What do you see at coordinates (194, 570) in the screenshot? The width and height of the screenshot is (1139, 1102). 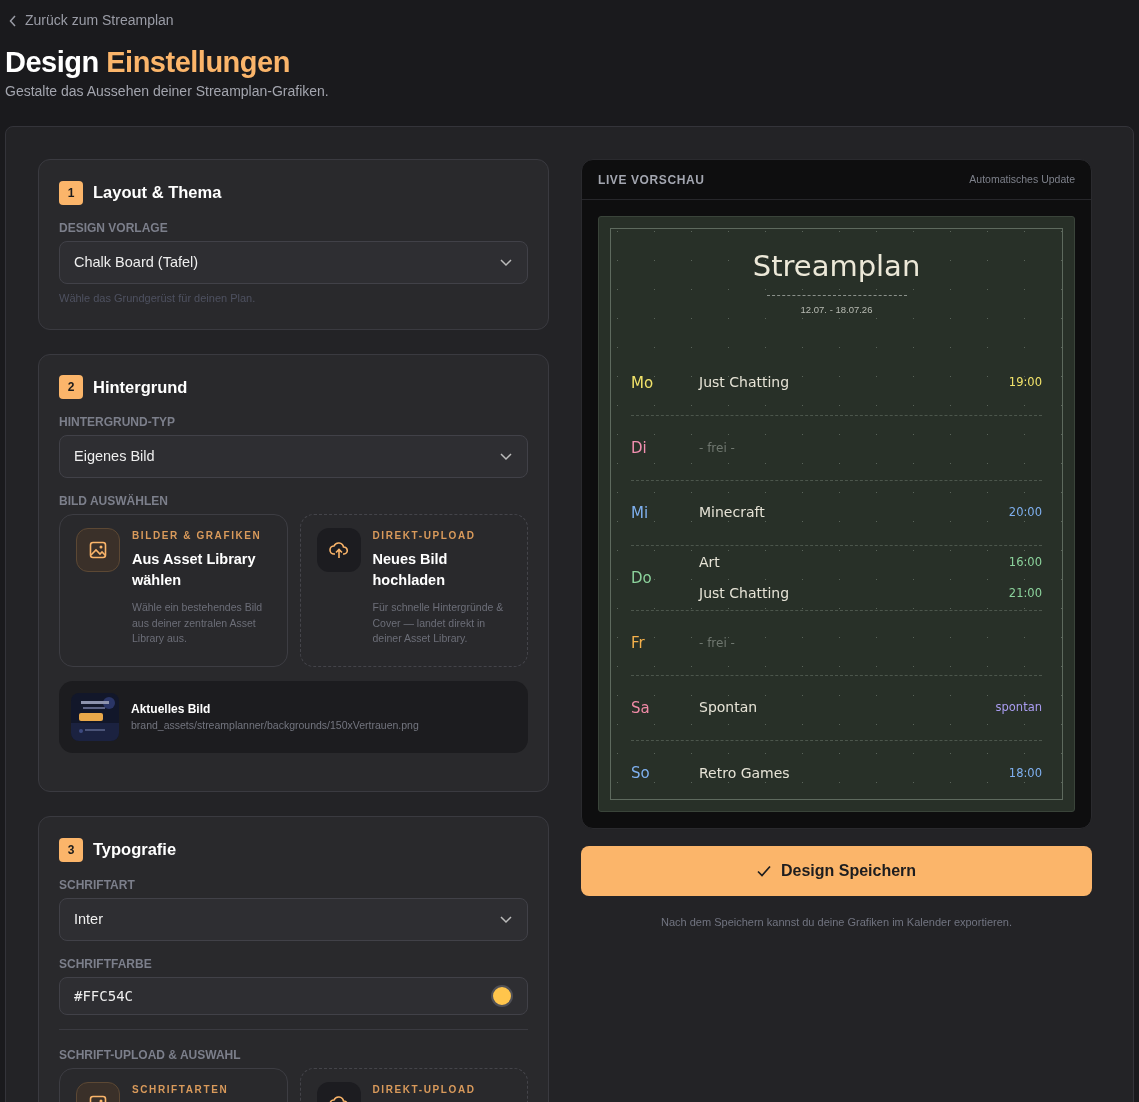 I see `option-title: Aus Asset Library wählen` at bounding box center [194, 570].